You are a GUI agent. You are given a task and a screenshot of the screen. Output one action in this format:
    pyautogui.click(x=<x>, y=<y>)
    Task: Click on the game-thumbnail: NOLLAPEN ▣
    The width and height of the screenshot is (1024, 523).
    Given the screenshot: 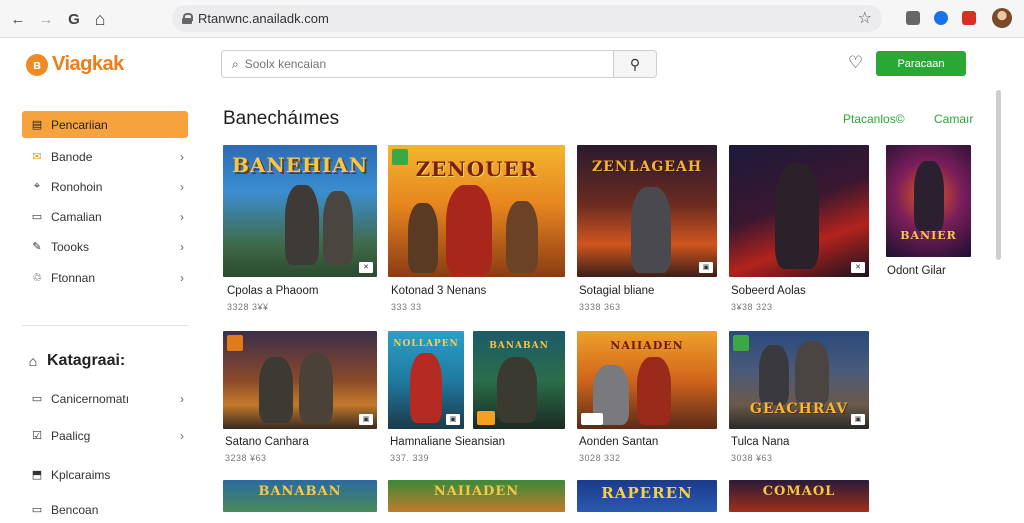 What is the action you would take?
    pyautogui.click(x=426, y=380)
    